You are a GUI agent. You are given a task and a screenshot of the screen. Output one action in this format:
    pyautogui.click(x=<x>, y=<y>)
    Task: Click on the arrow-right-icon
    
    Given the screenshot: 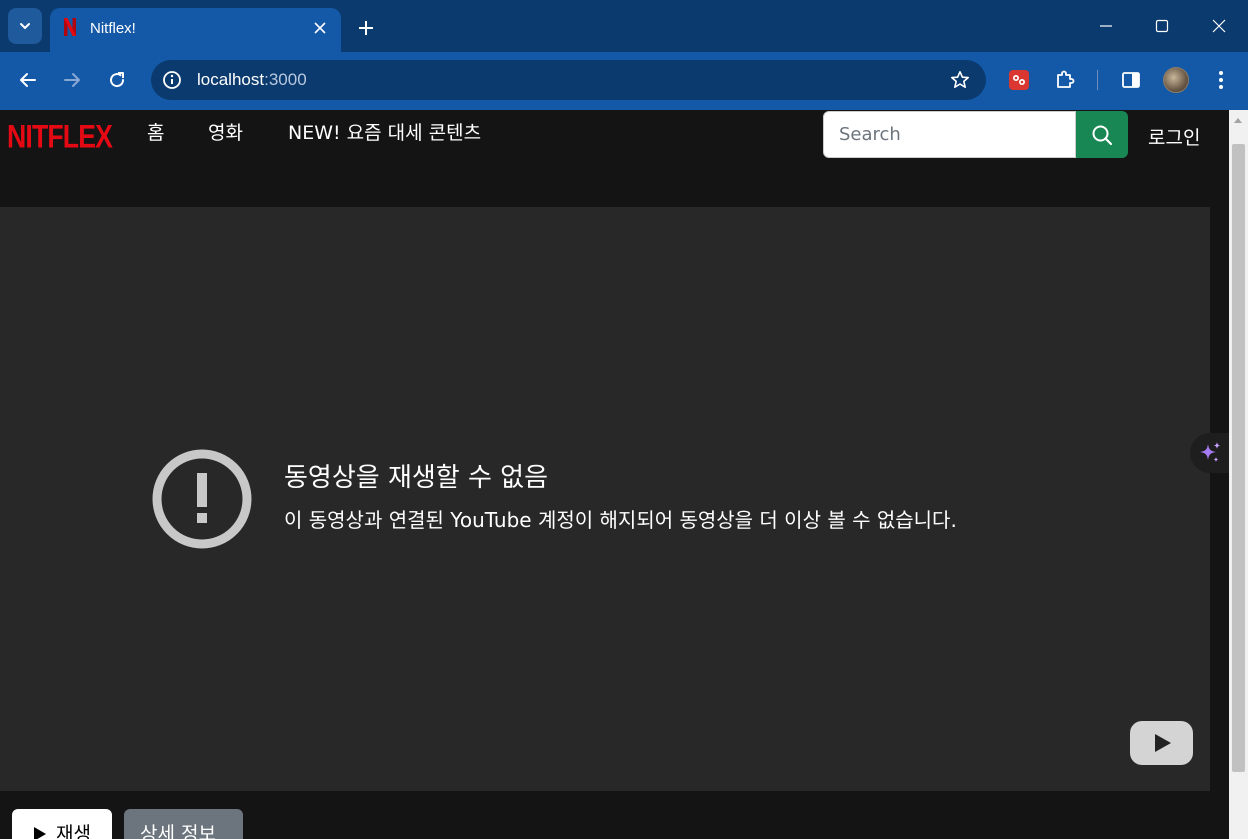 What is the action you would take?
    pyautogui.click(x=72, y=80)
    